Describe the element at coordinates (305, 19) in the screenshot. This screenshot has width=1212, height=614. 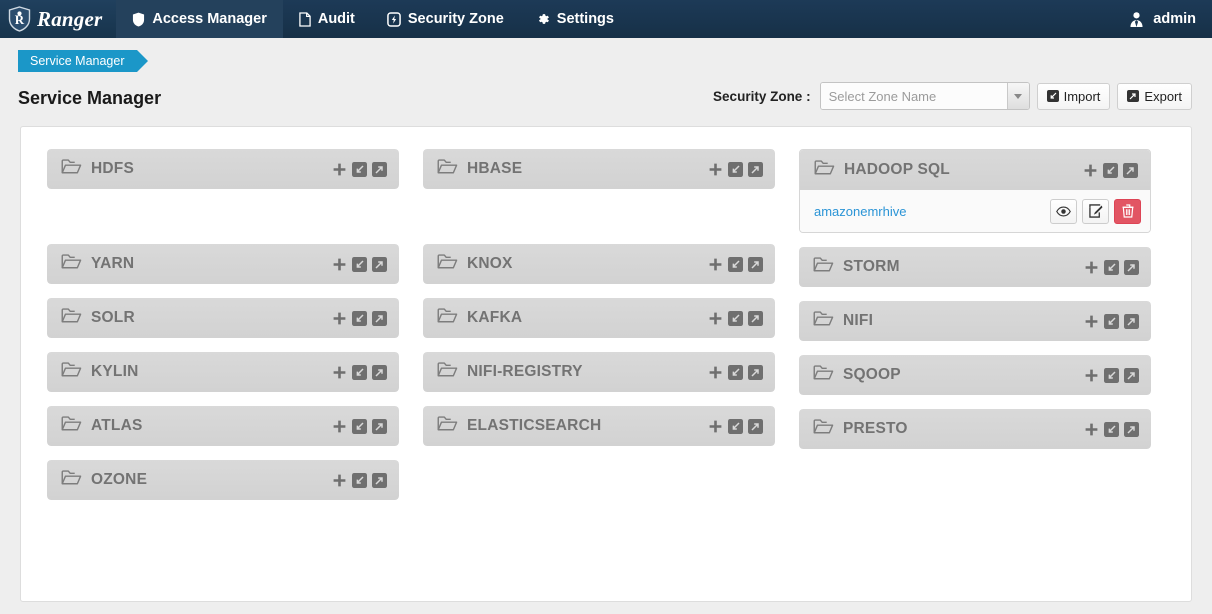
I see `file-icon` at that location.